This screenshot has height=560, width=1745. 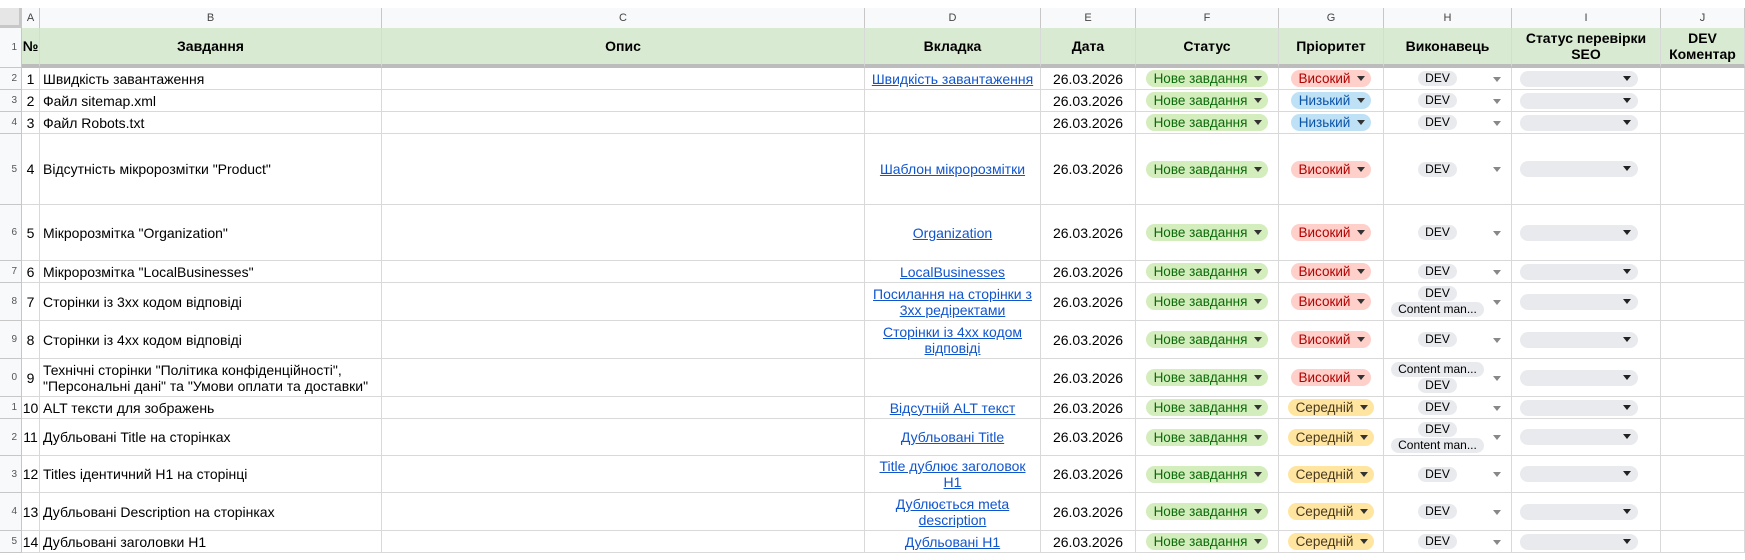 I want to click on tab-link: Швидкість завантаження, so click(x=952, y=79).